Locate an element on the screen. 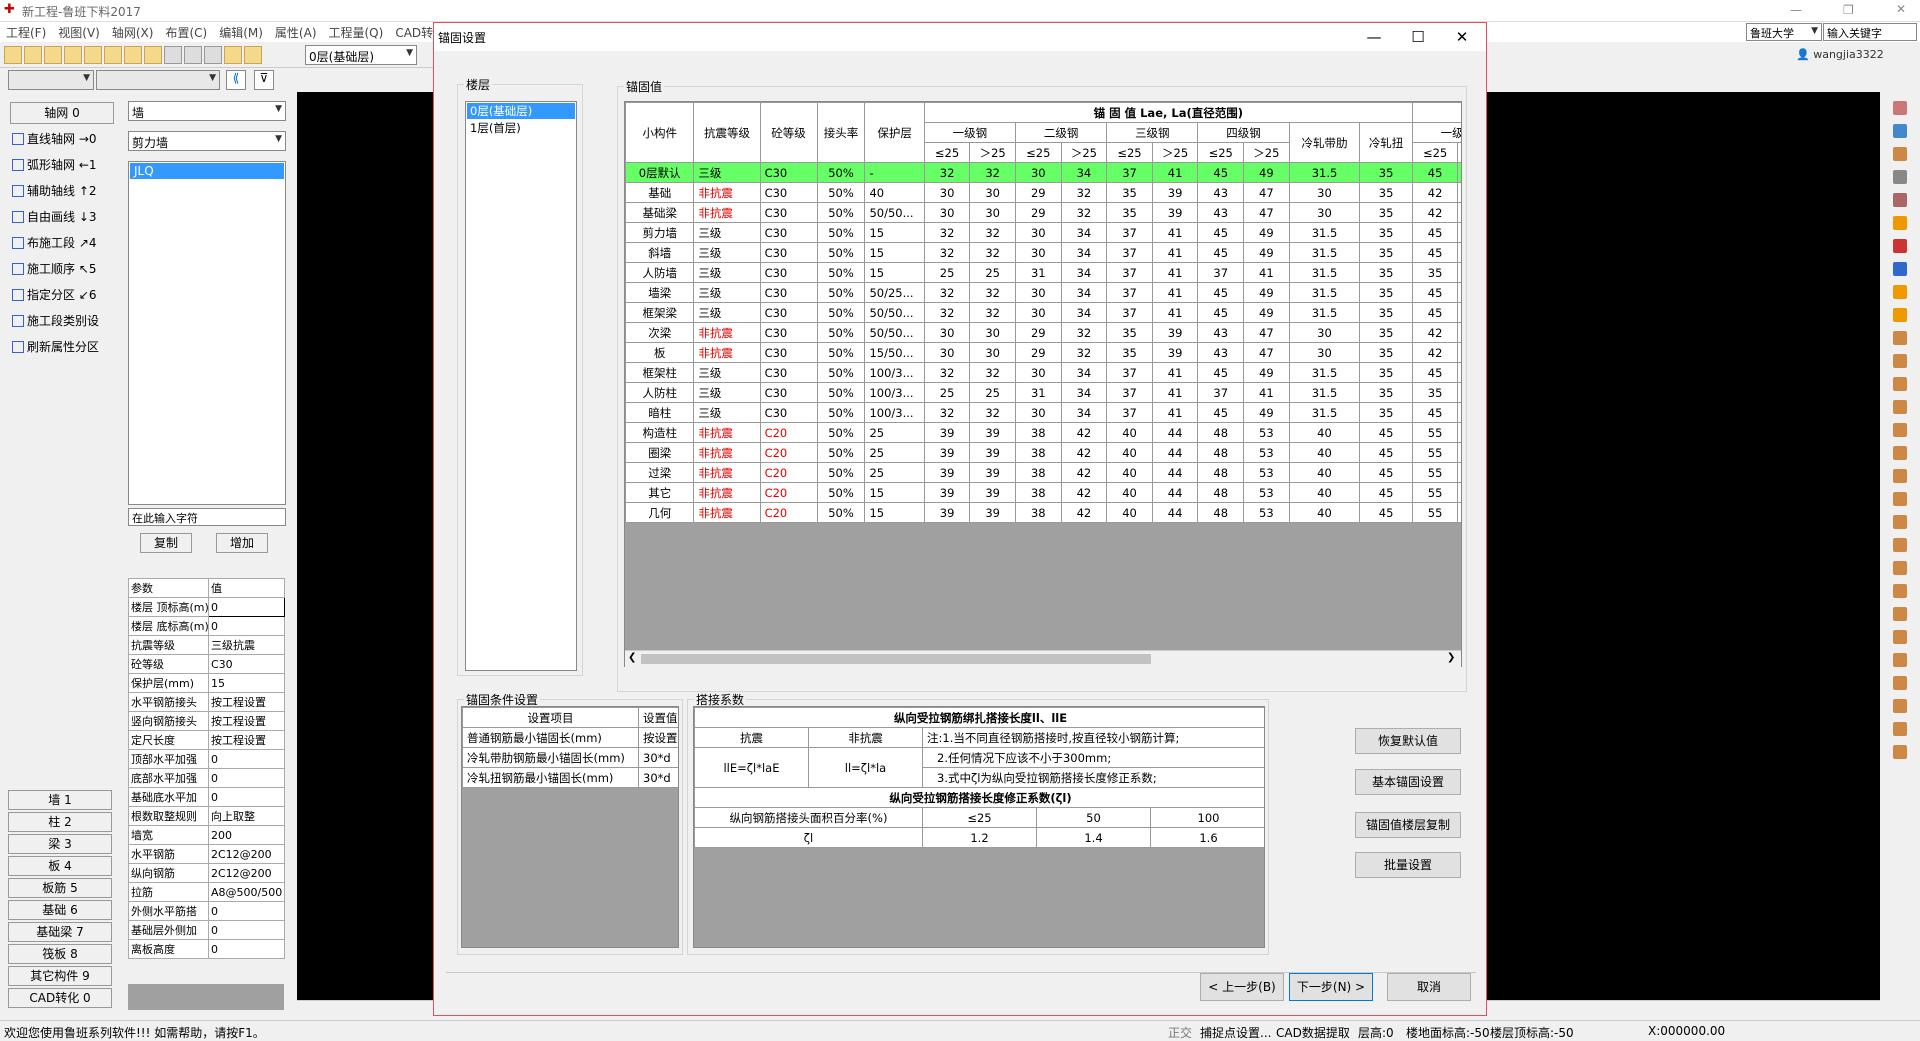  floor-item: 0层(基础层) is located at coordinates (521, 111).